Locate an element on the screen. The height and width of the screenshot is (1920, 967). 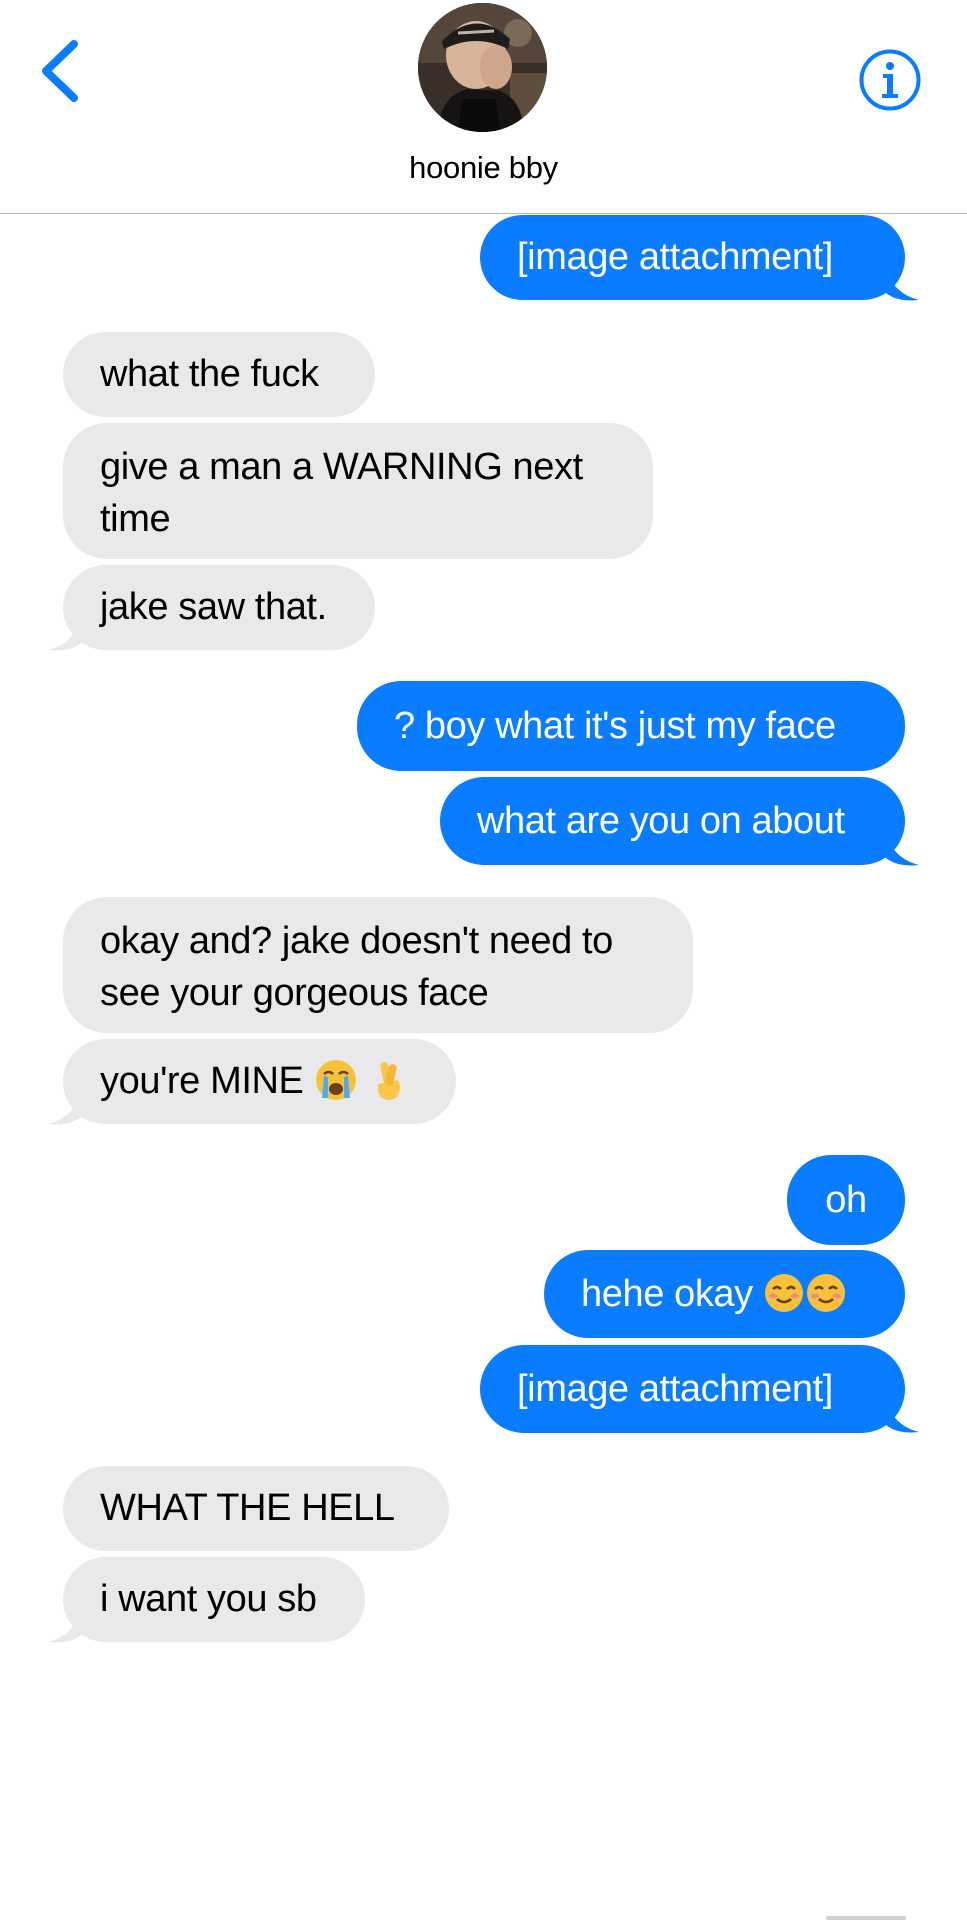
message-text: jake saw that. is located at coordinates (213, 607).